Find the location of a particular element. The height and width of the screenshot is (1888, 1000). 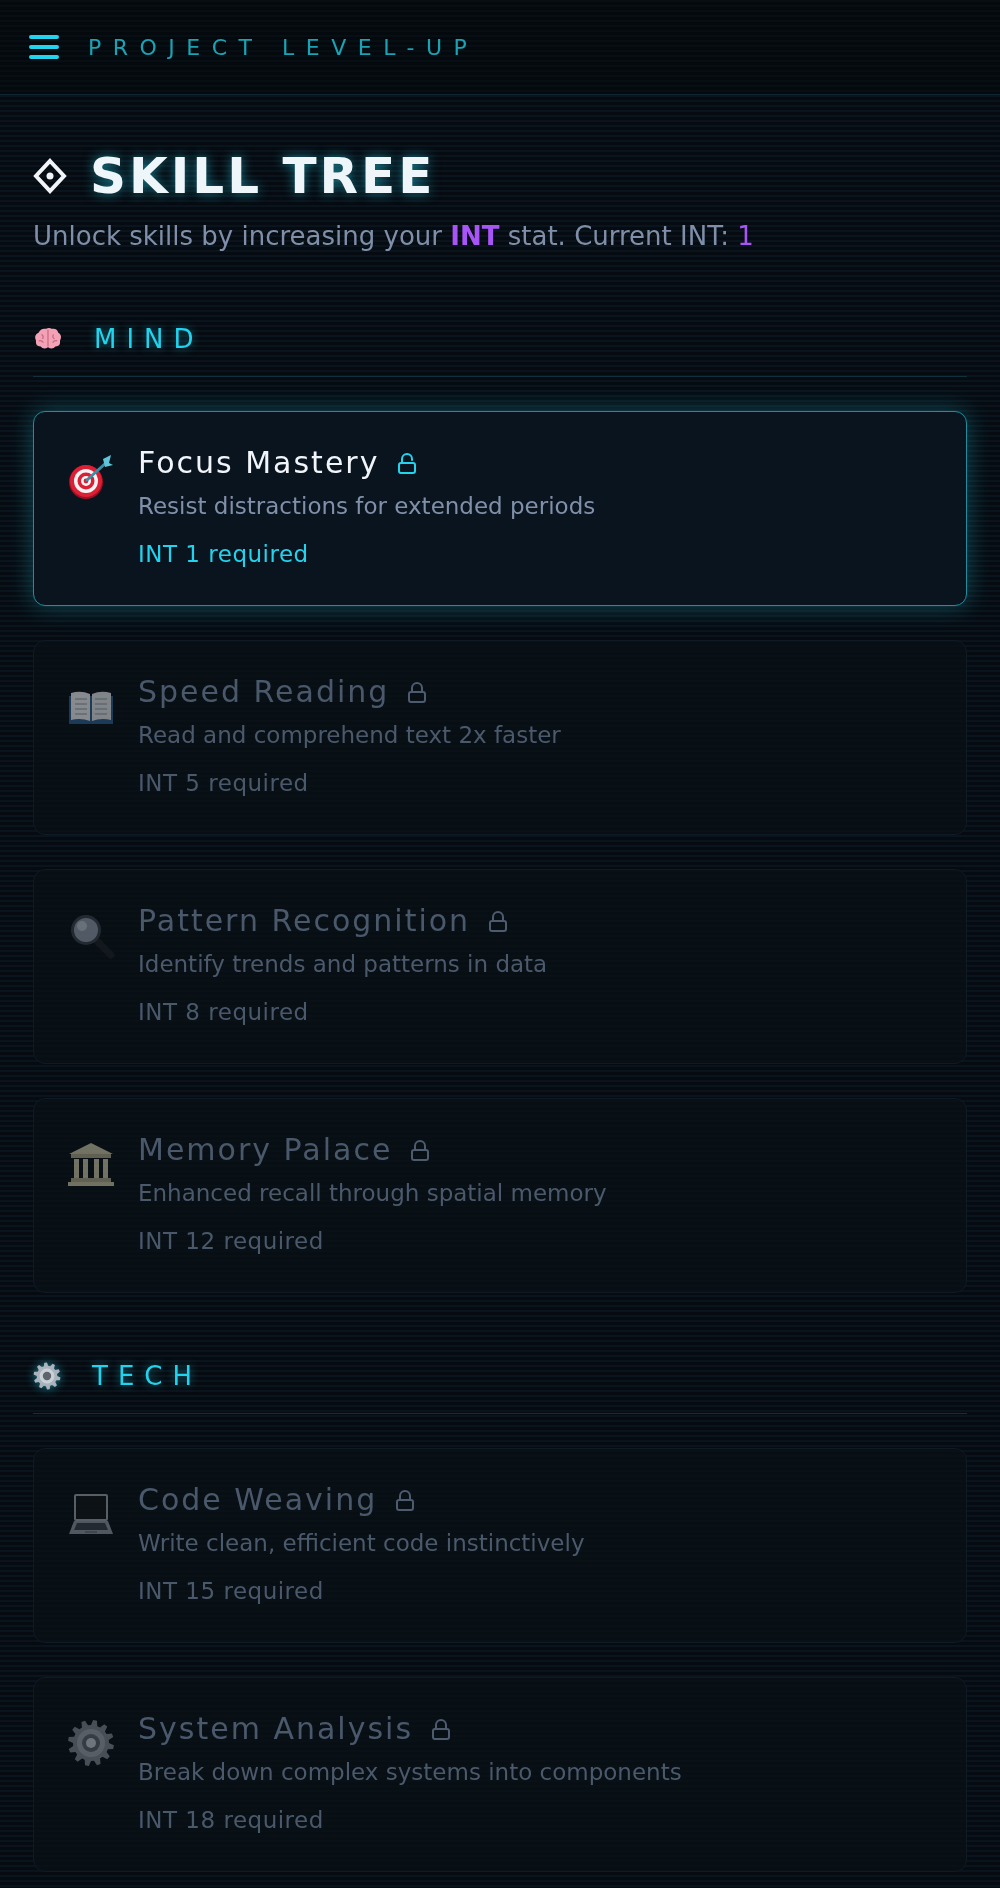

skill-description: Break down complex systems into components is located at coordinates (410, 1772).